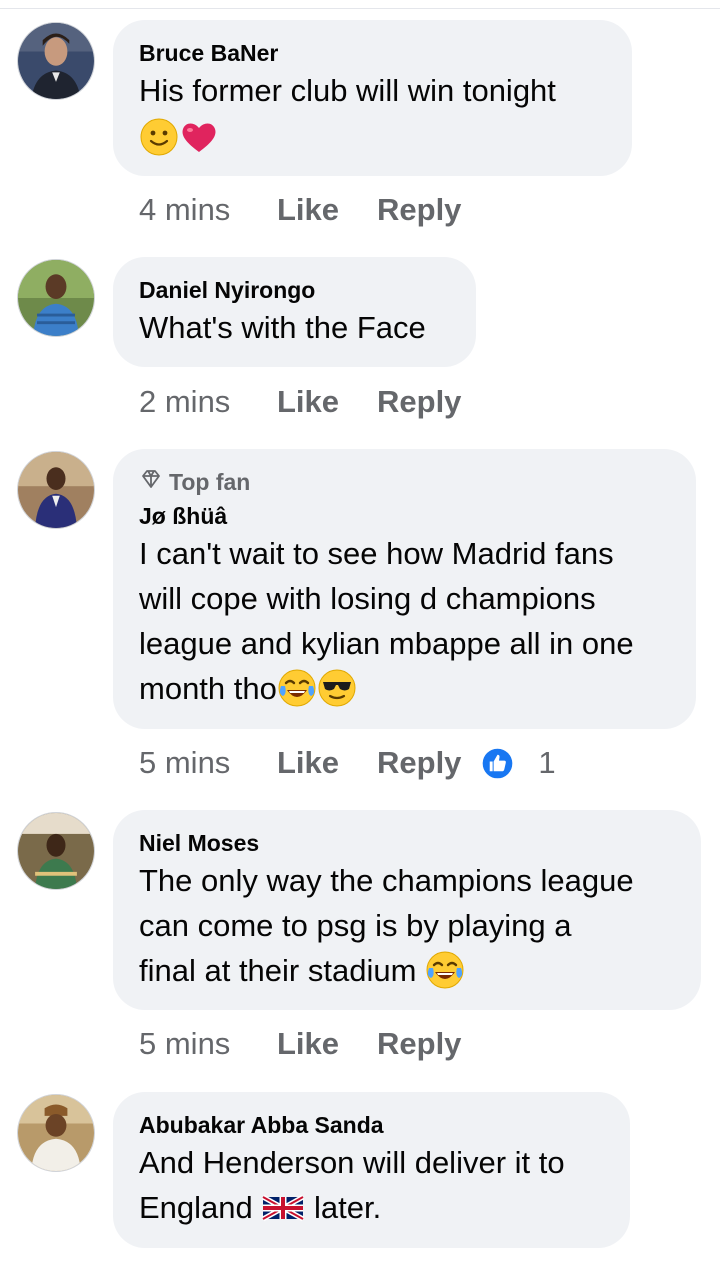 The width and height of the screenshot is (720, 1266). I want to click on sunglasses-face-icon, so click(337, 688).